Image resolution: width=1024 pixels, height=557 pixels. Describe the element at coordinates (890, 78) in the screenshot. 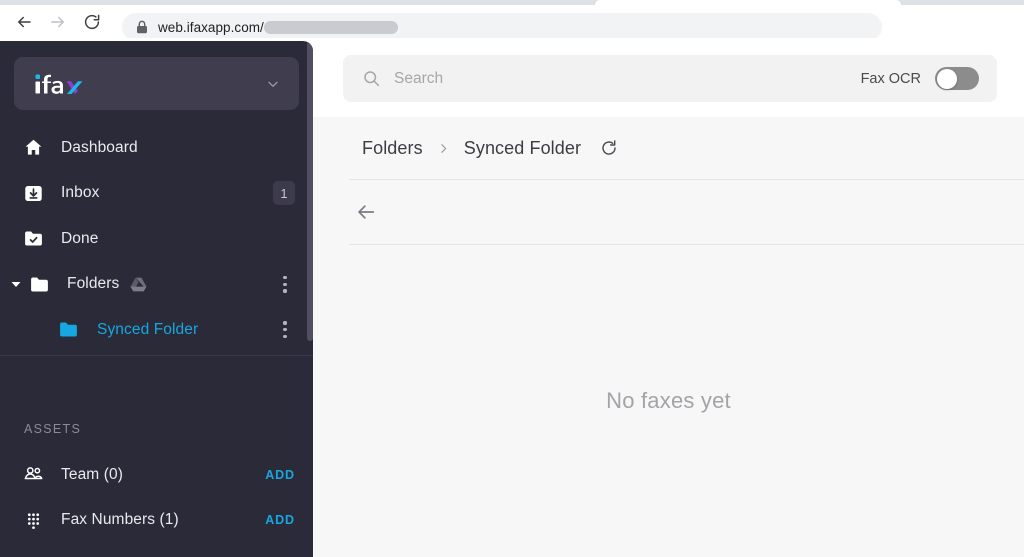

I see `fax-ocr-label: Fax OCR` at that location.